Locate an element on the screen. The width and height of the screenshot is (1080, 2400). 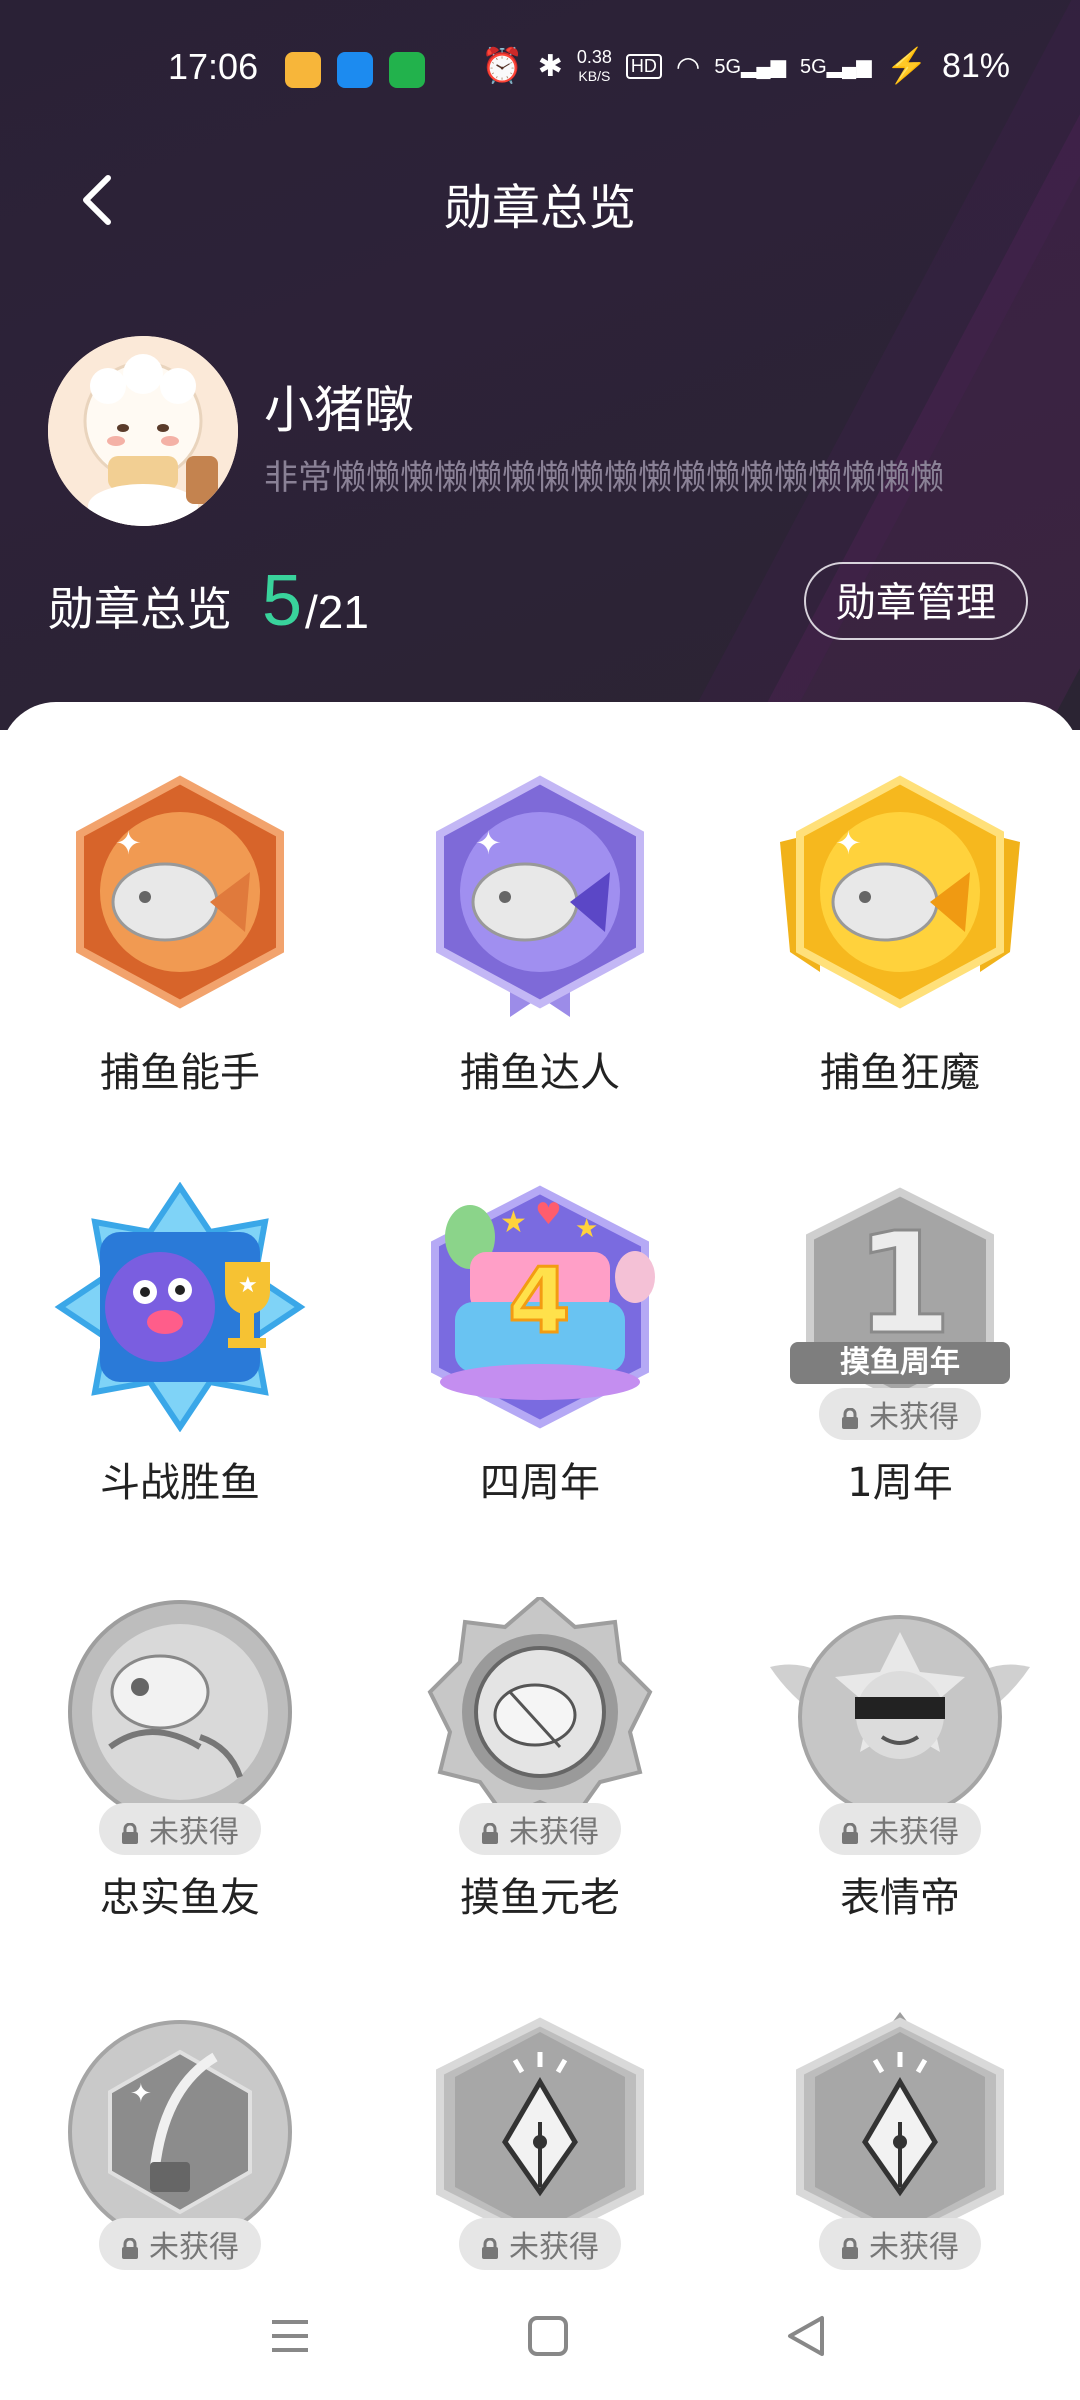
medal-name: 忠实鱼友 is located at coordinates (180, 1898).